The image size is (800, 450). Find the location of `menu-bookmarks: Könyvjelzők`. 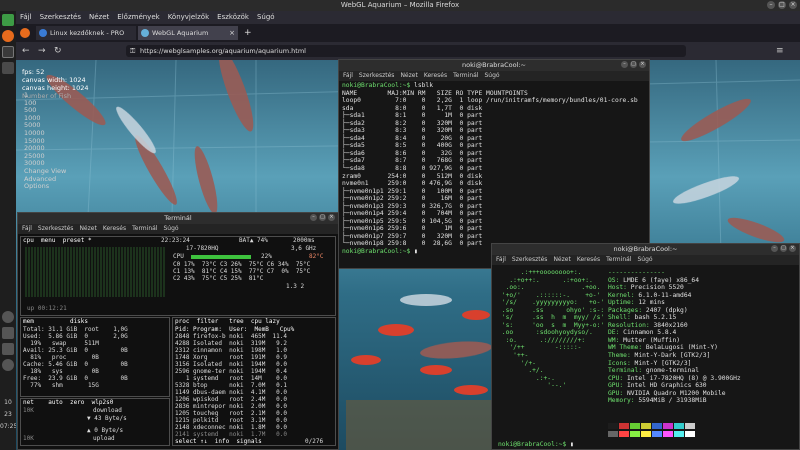

menu-bookmarks: Könyvjelzők is located at coordinates (188, 17).